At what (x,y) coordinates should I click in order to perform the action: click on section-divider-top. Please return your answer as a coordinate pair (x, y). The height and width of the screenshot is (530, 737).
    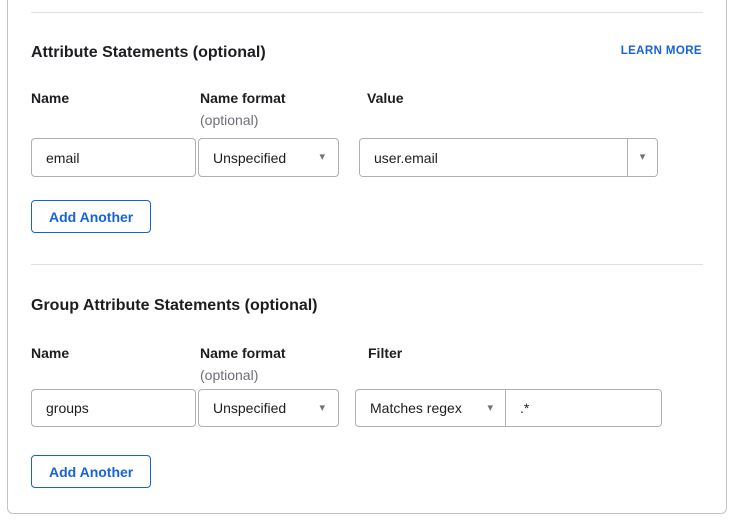
    Looking at the image, I should click on (367, 12).